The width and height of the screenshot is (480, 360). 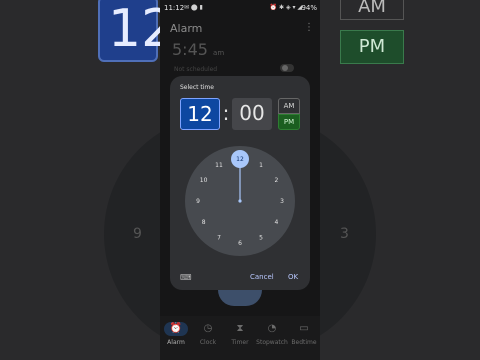 I want to click on system-icons: ⏰ ✱ ◈ ▾ ◢, so click(x=285, y=7).